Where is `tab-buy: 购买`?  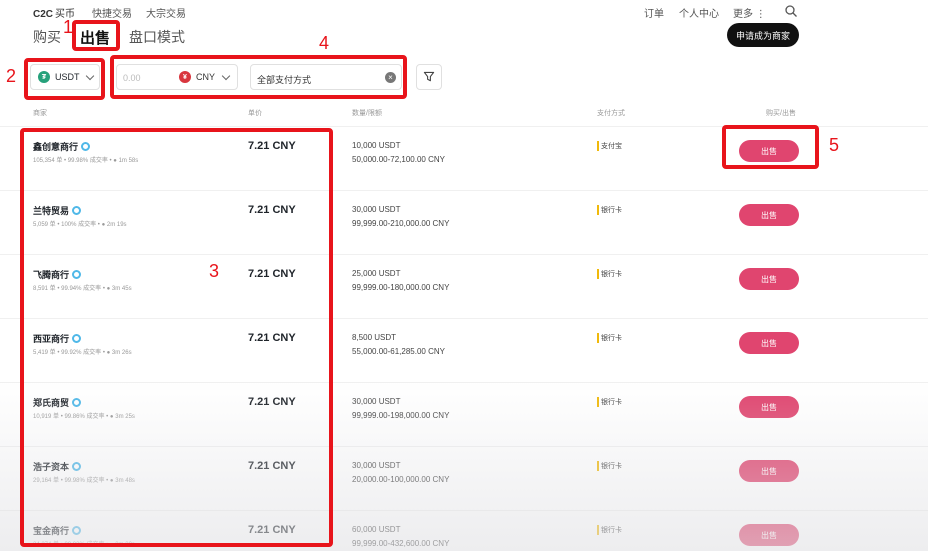 tab-buy: 购买 is located at coordinates (47, 37).